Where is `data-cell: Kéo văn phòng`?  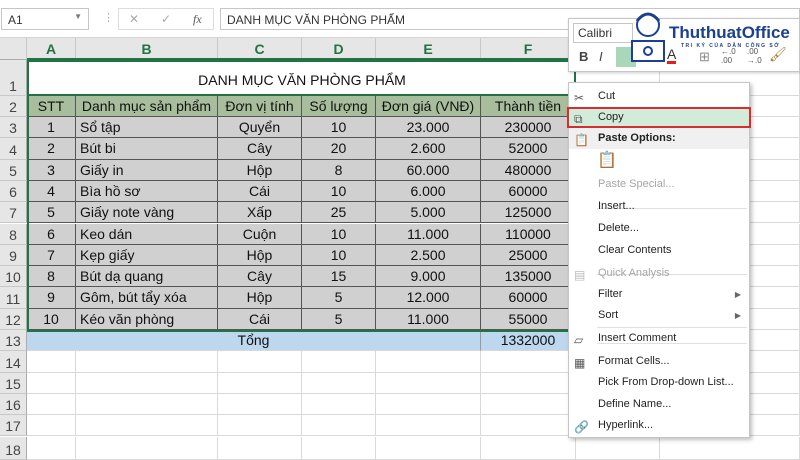 data-cell: Kéo văn phòng is located at coordinates (147, 319).